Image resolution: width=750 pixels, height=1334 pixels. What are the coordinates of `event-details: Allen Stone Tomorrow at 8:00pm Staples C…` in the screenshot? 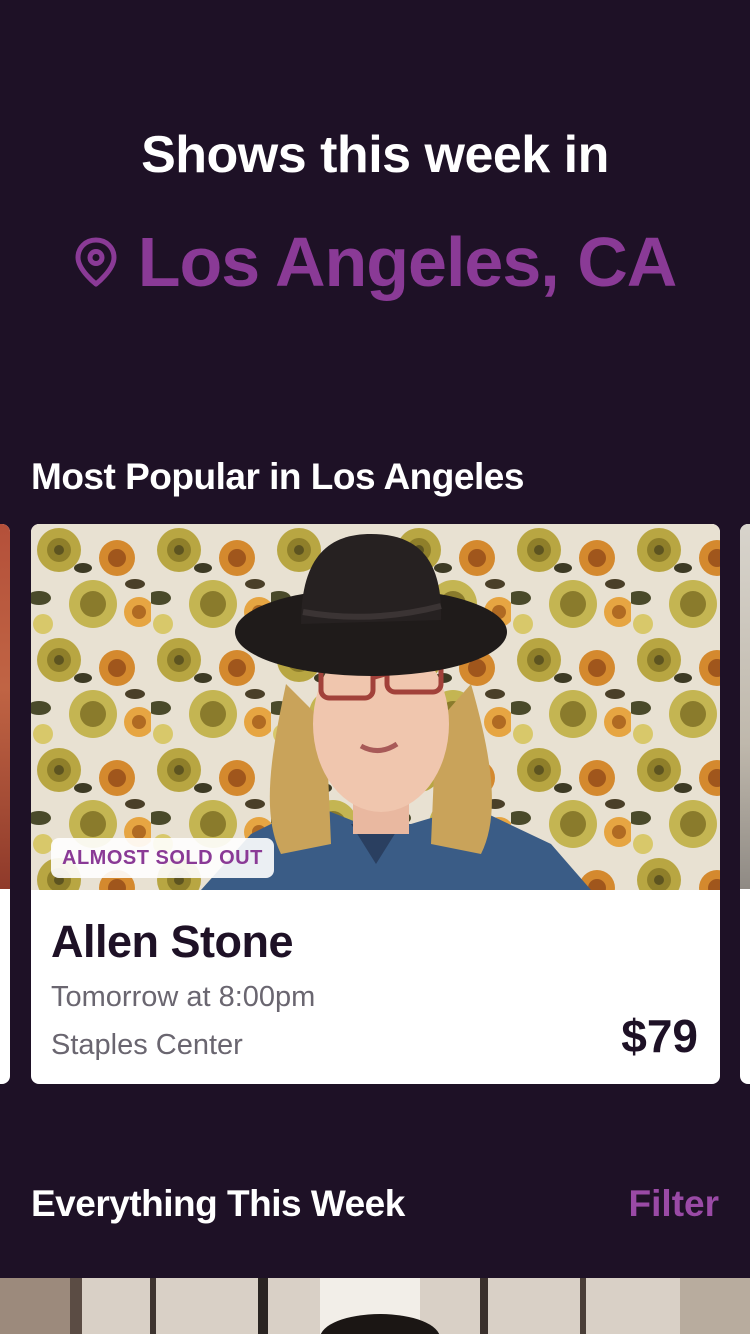 It's located at (375, 987).